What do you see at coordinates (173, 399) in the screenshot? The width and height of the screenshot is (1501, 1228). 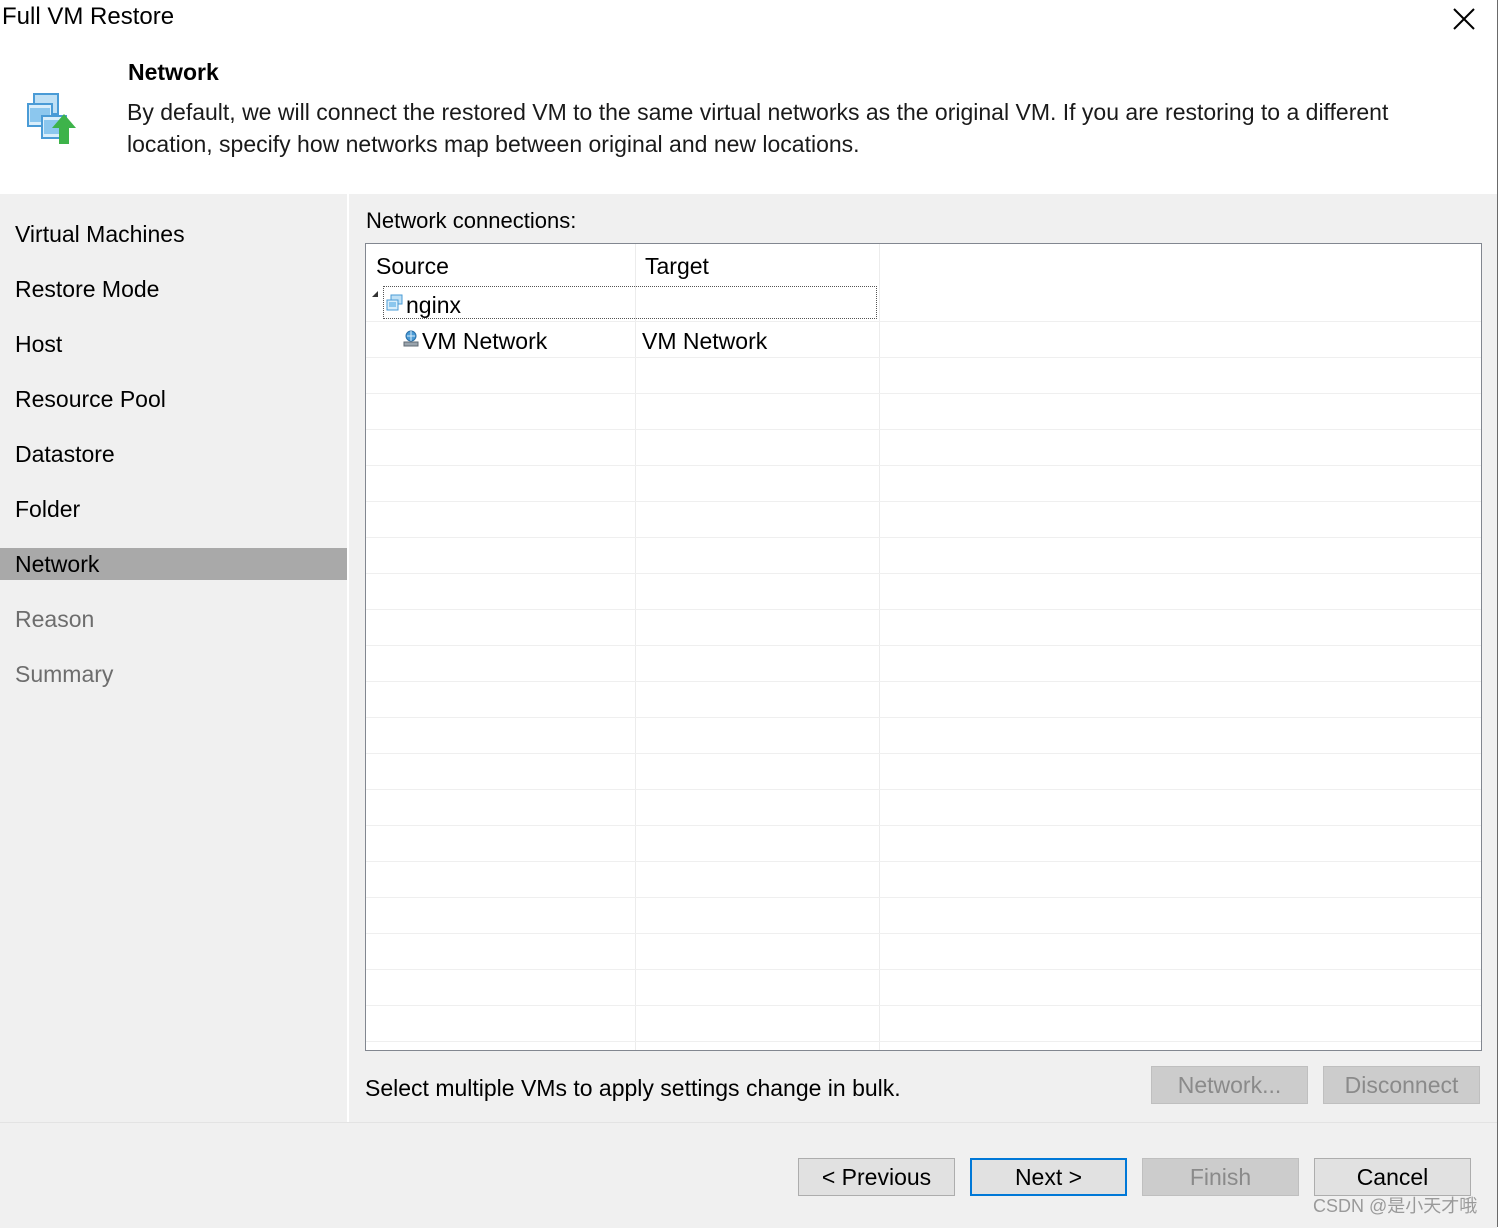 I see `sidebar-item-resource-pool: Resource Pool` at bounding box center [173, 399].